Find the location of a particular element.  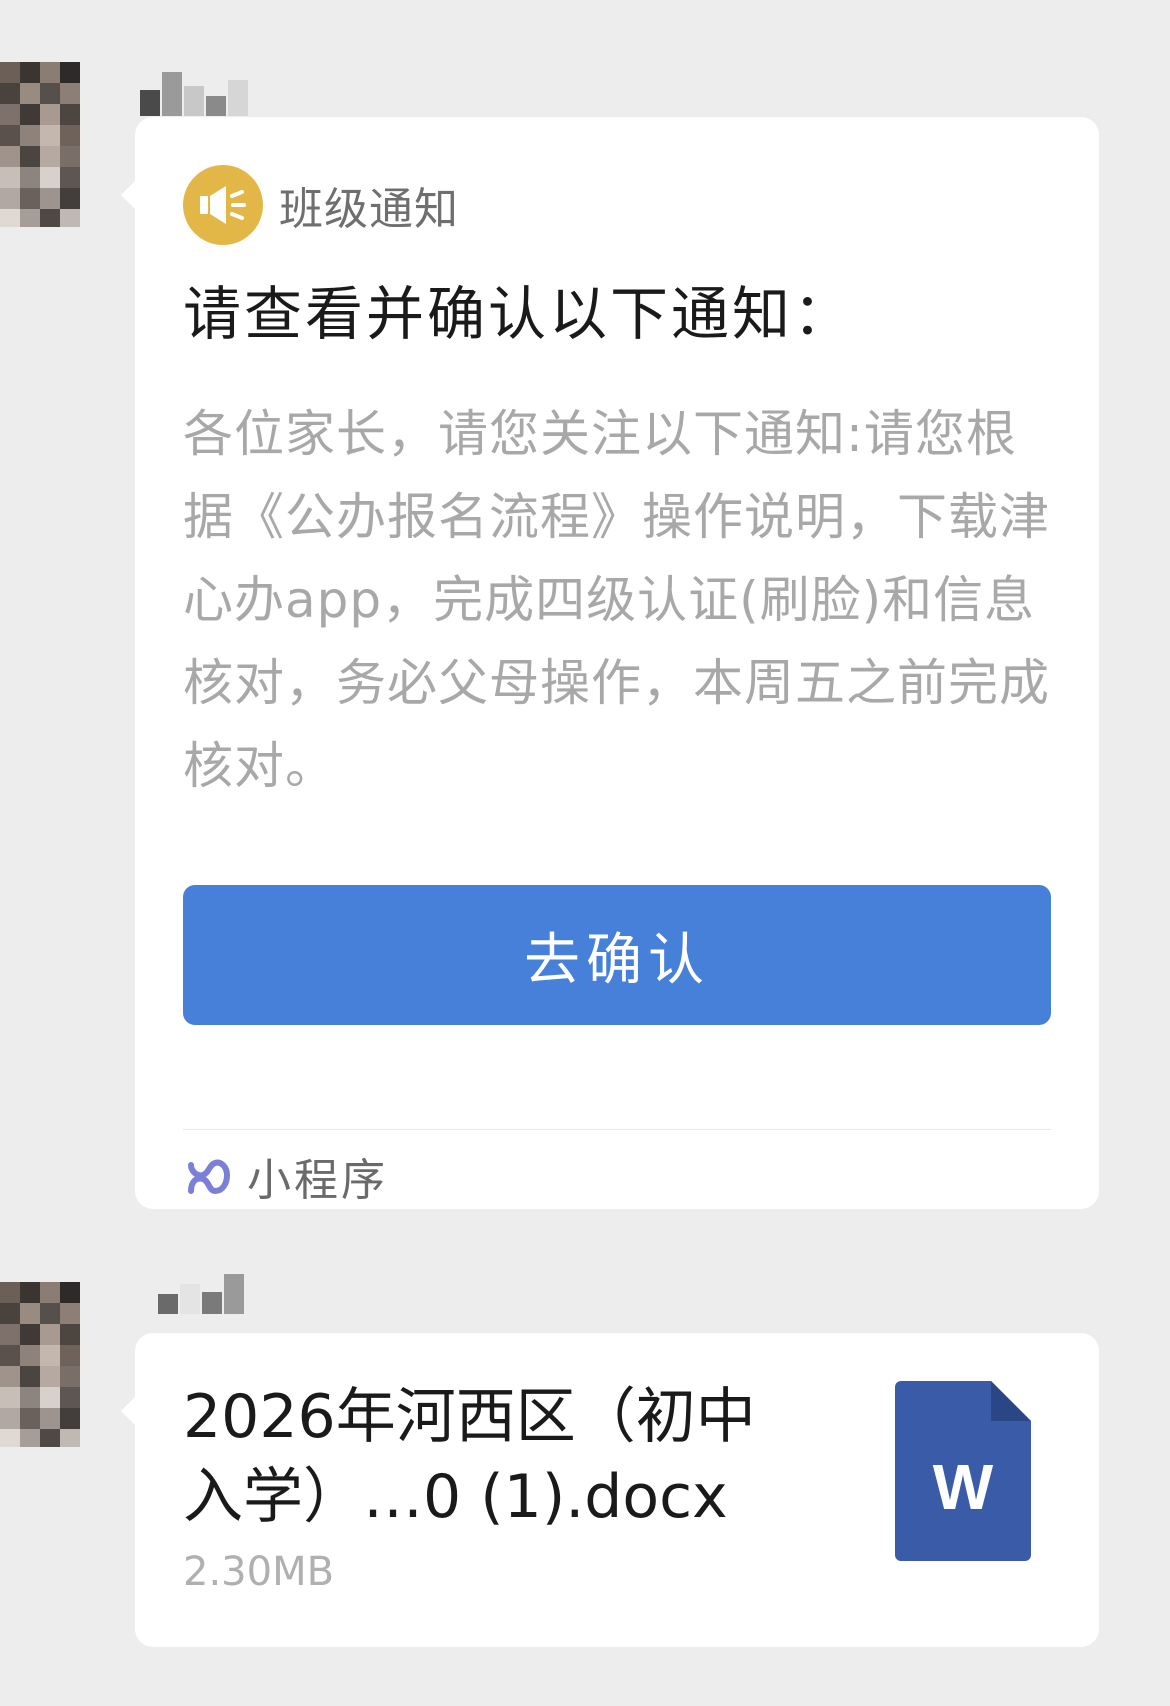

mini-program-footer: 小程序 is located at coordinates (285, 1176).